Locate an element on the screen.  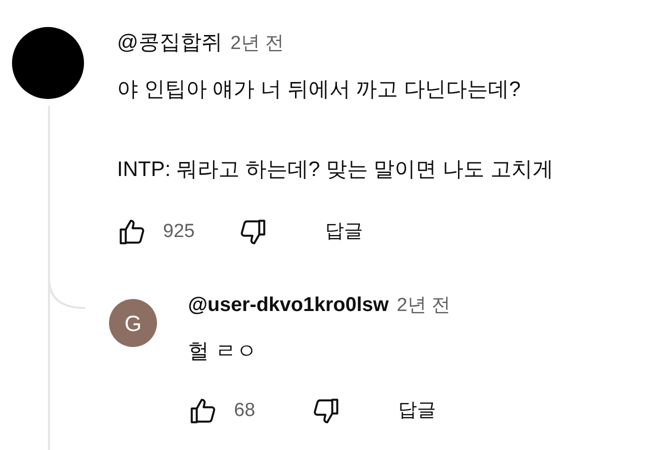
like-count: 925 is located at coordinates (179, 232).